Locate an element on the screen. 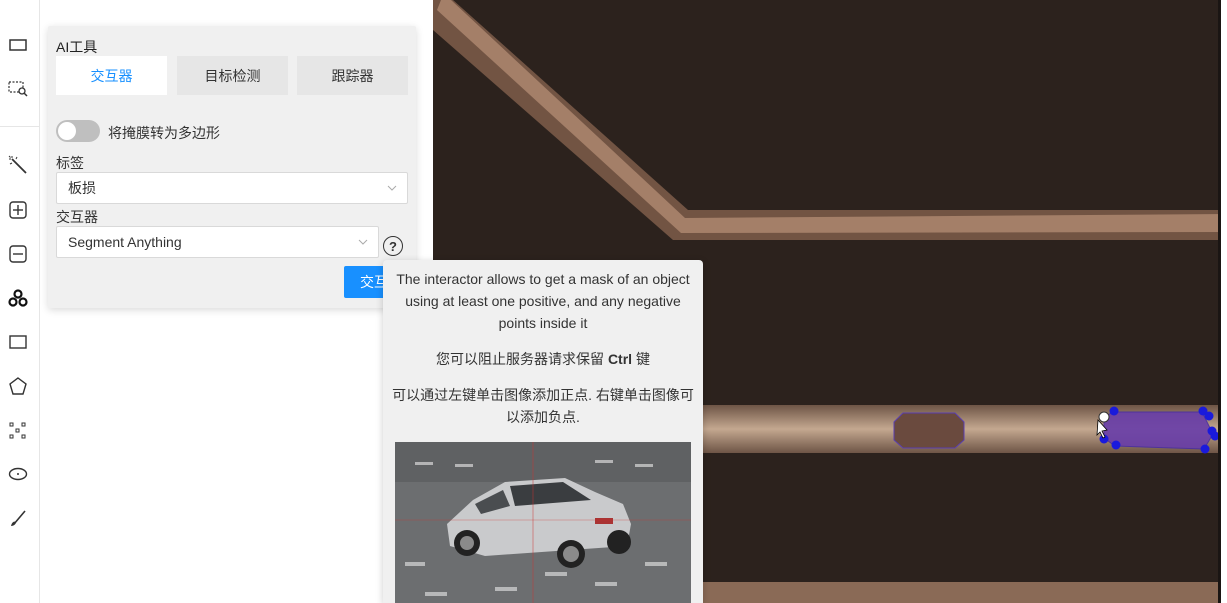 The image size is (1227, 603). left-toolbar is located at coordinates (20, 301).